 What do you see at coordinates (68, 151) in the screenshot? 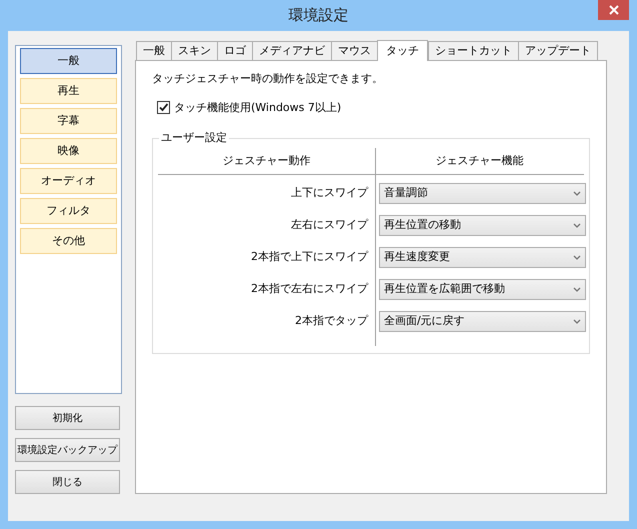
I see `category-item: 映像` at bounding box center [68, 151].